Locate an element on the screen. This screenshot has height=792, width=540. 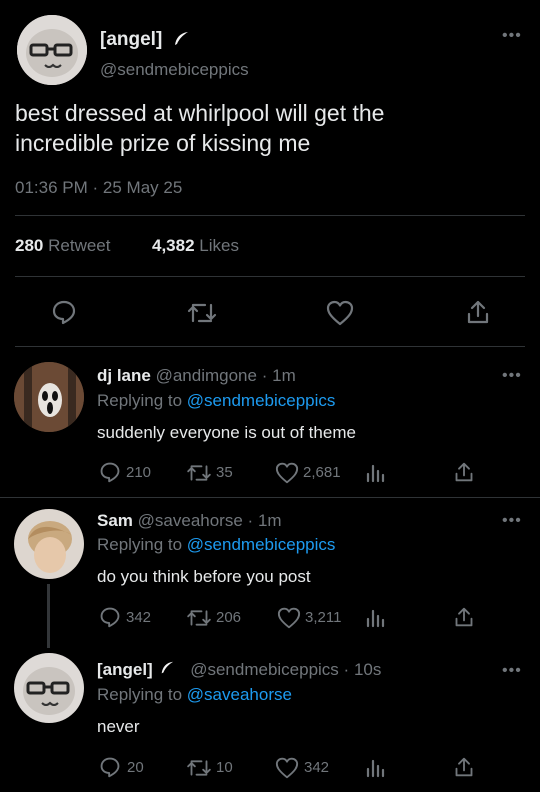
reply-header: [angel] @sendmebiceppics · 10s is located at coordinates (239, 670).